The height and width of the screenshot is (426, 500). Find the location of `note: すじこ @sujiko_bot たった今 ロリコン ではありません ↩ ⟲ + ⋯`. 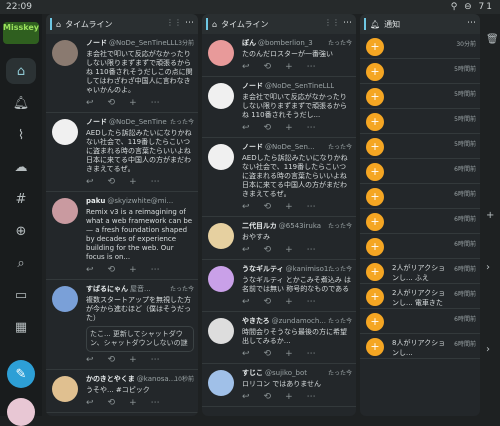

note: すじこ @sujiko_bot たった今 ロリコン ではありません ↩ ⟲ + ⋯ is located at coordinates (279, 385).